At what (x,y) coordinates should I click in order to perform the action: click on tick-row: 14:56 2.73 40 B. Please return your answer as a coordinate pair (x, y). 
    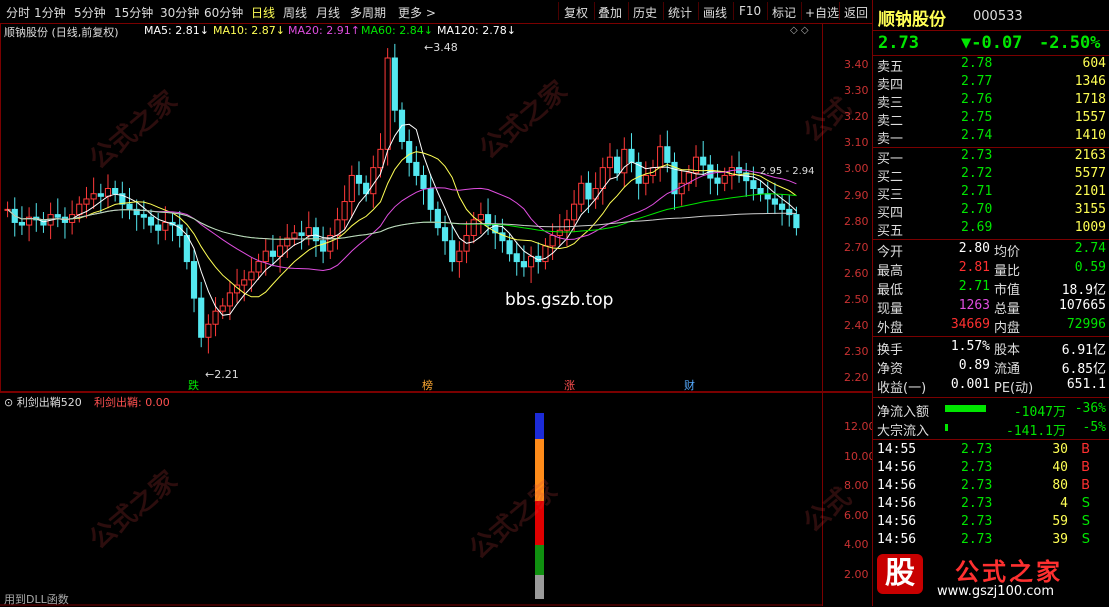
    Looking at the image, I should click on (991, 469).